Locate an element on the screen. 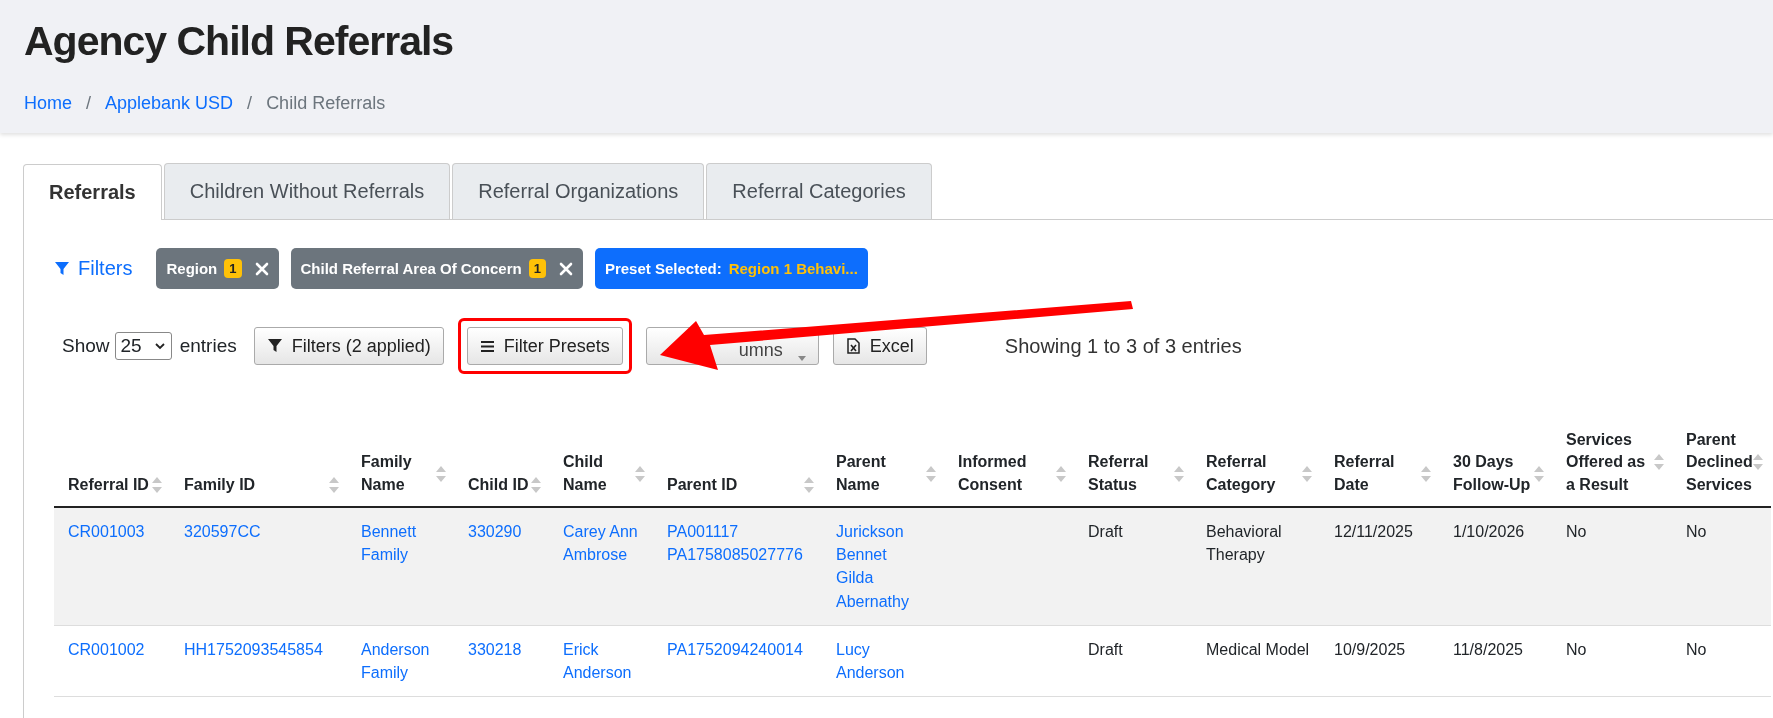 This screenshot has width=1773, height=718. table-link: Bennett Family is located at coordinates (403, 543).